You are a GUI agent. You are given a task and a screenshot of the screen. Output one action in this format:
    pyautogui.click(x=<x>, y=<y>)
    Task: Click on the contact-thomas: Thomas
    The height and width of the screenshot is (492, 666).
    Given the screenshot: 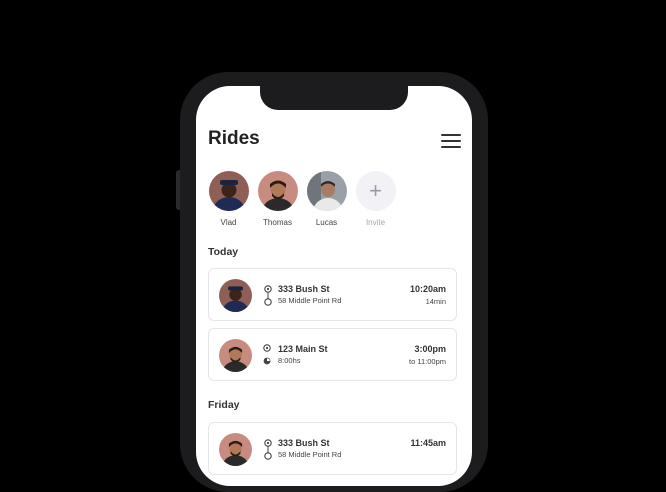 What is the action you would take?
    pyautogui.click(x=277, y=199)
    